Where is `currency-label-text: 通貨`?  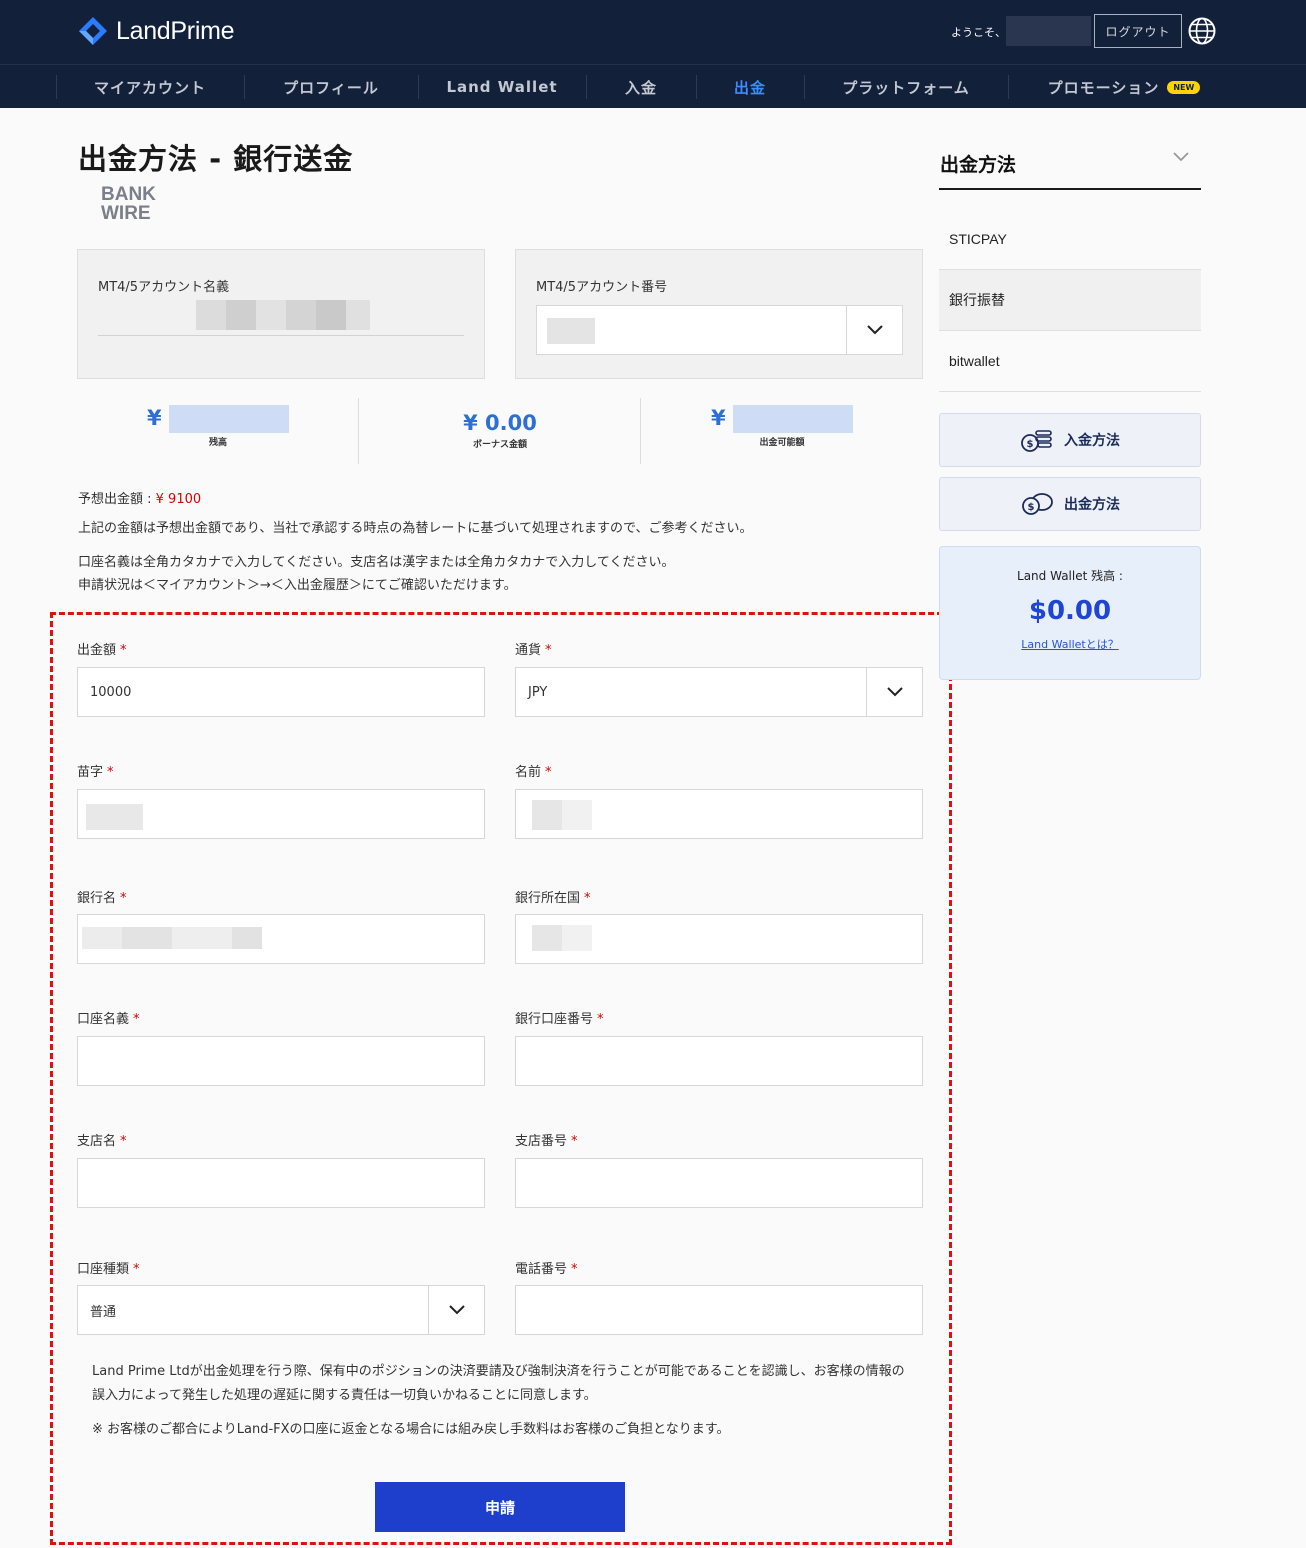 currency-label-text: 通貨 is located at coordinates (528, 650).